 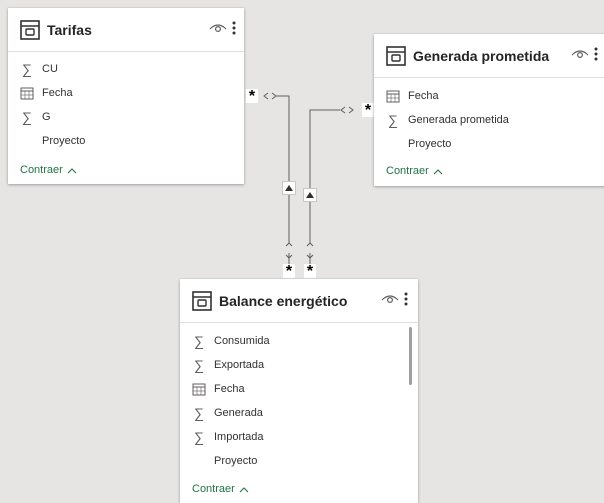 I want to click on connector-balance-b-top, so click(x=310, y=244).